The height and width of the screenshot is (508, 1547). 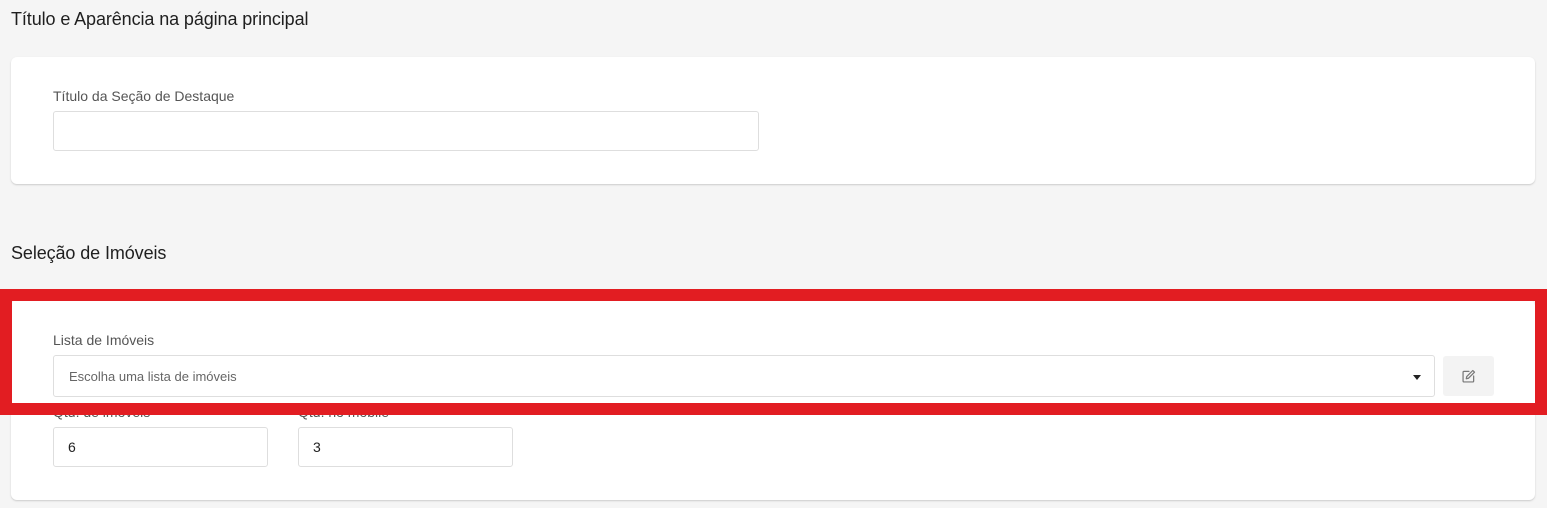 I want to click on section-title-appearance: Título e Aparência na página principal, so click(x=160, y=19).